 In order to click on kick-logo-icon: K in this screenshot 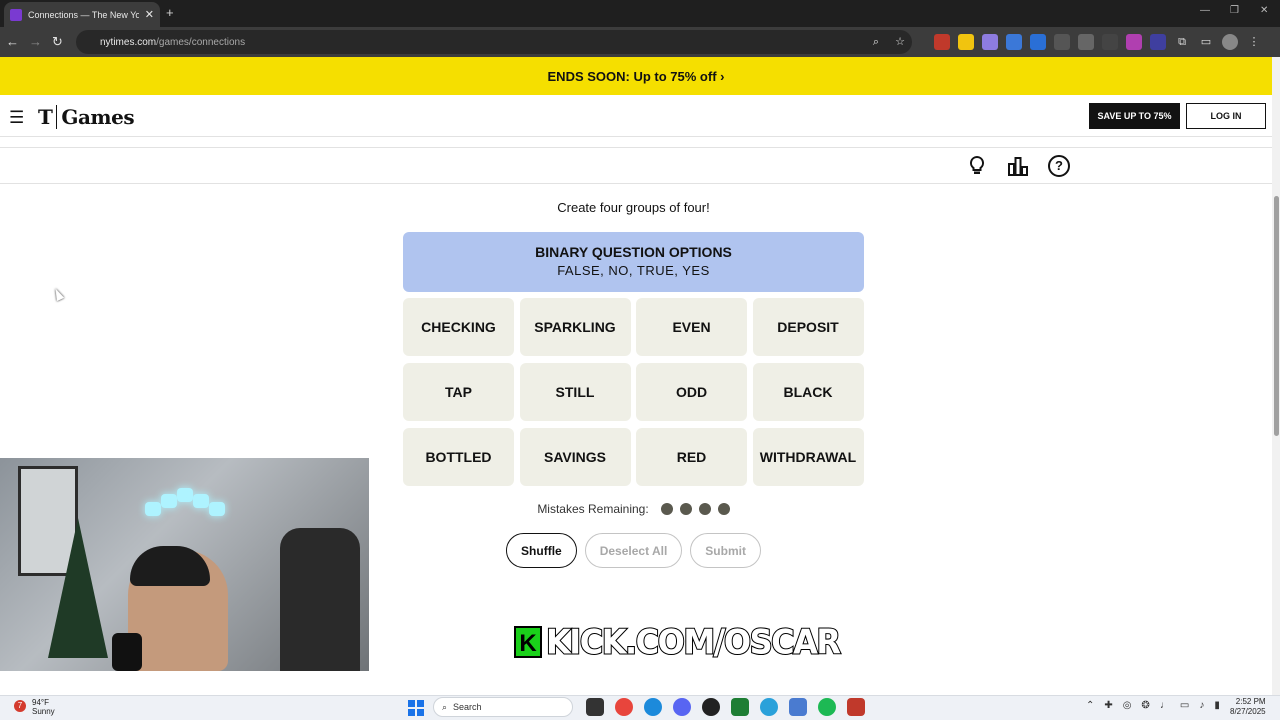, I will do `click(528, 642)`.